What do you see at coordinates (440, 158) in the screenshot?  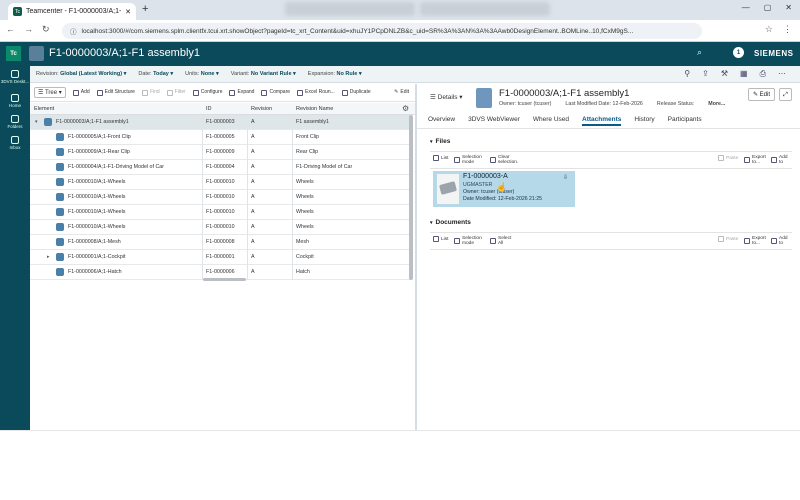 I see `files-list-button: List` at bounding box center [440, 158].